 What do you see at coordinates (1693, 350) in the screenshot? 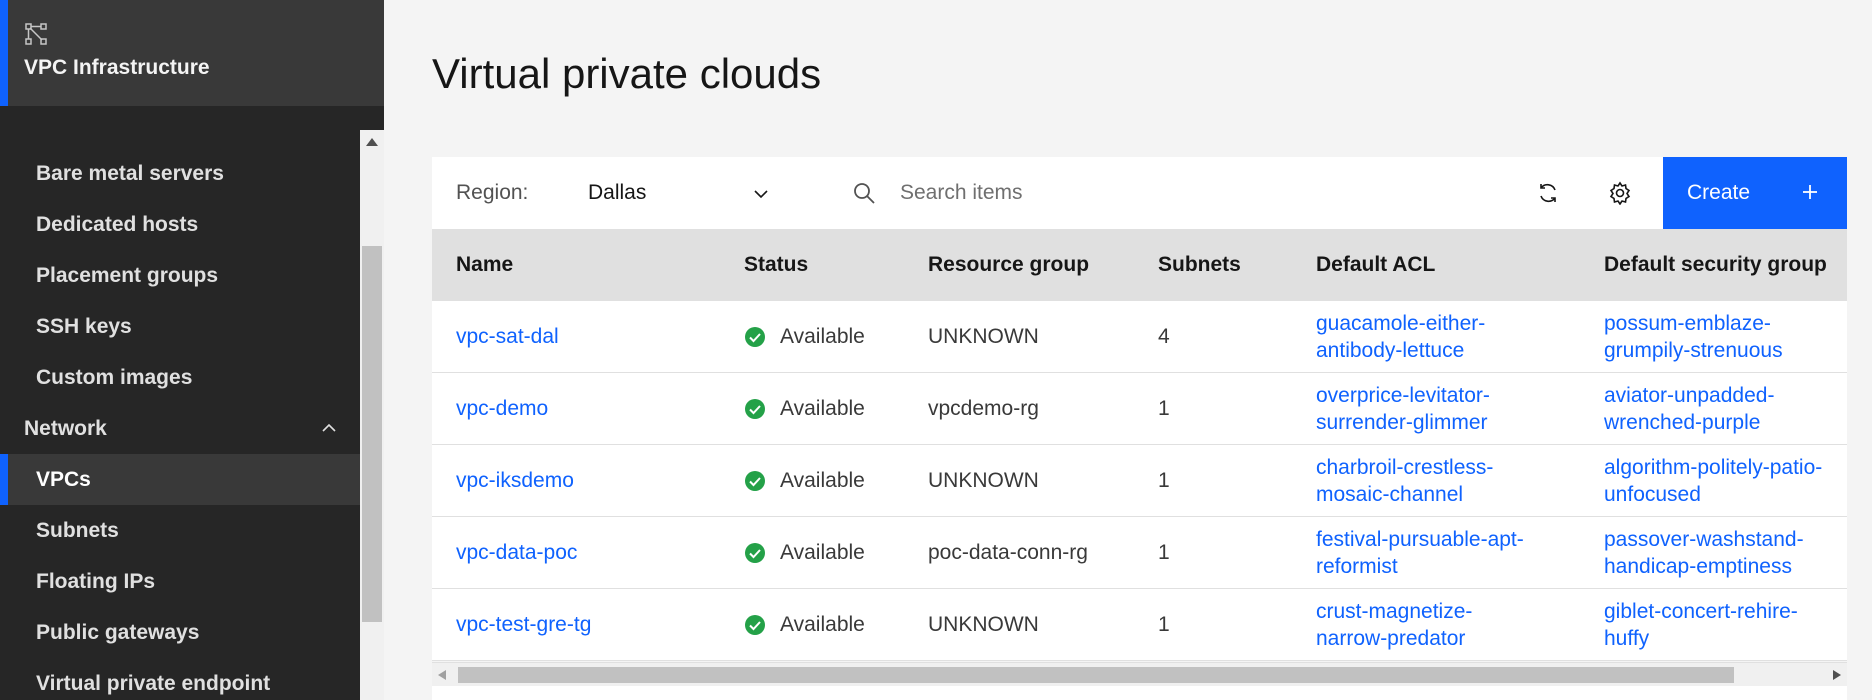
I see `security-group-line: grumpily-strenuous` at bounding box center [1693, 350].